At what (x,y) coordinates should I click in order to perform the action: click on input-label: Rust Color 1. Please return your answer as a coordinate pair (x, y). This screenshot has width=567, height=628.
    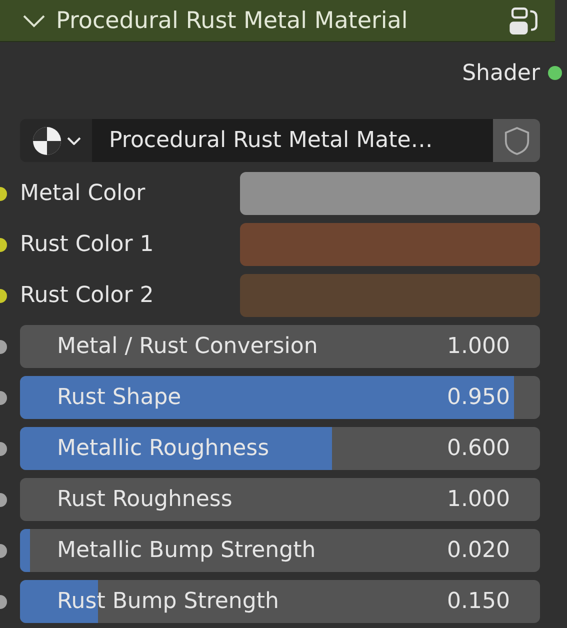
    Looking at the image, I should click on (87, 244).